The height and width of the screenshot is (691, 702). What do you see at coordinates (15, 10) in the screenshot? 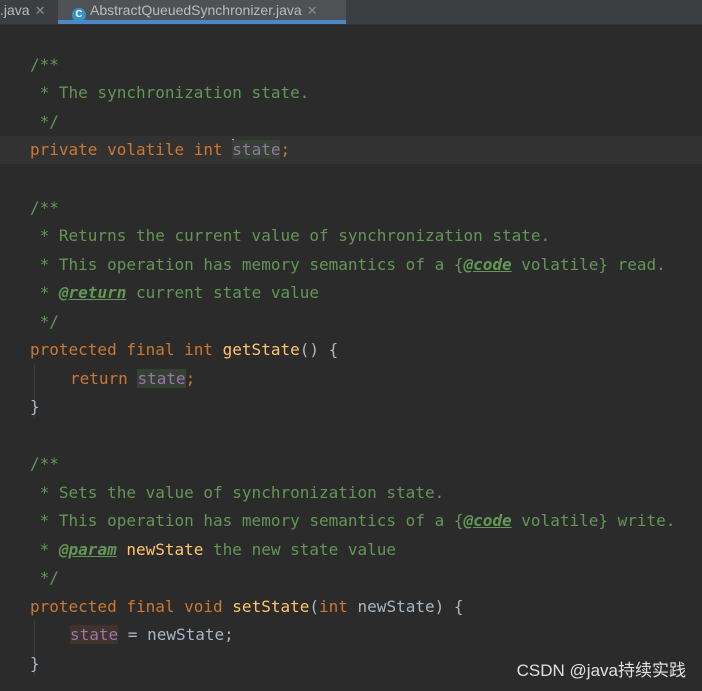
I see `tab-label: .java` at bounding box center [15, 10].